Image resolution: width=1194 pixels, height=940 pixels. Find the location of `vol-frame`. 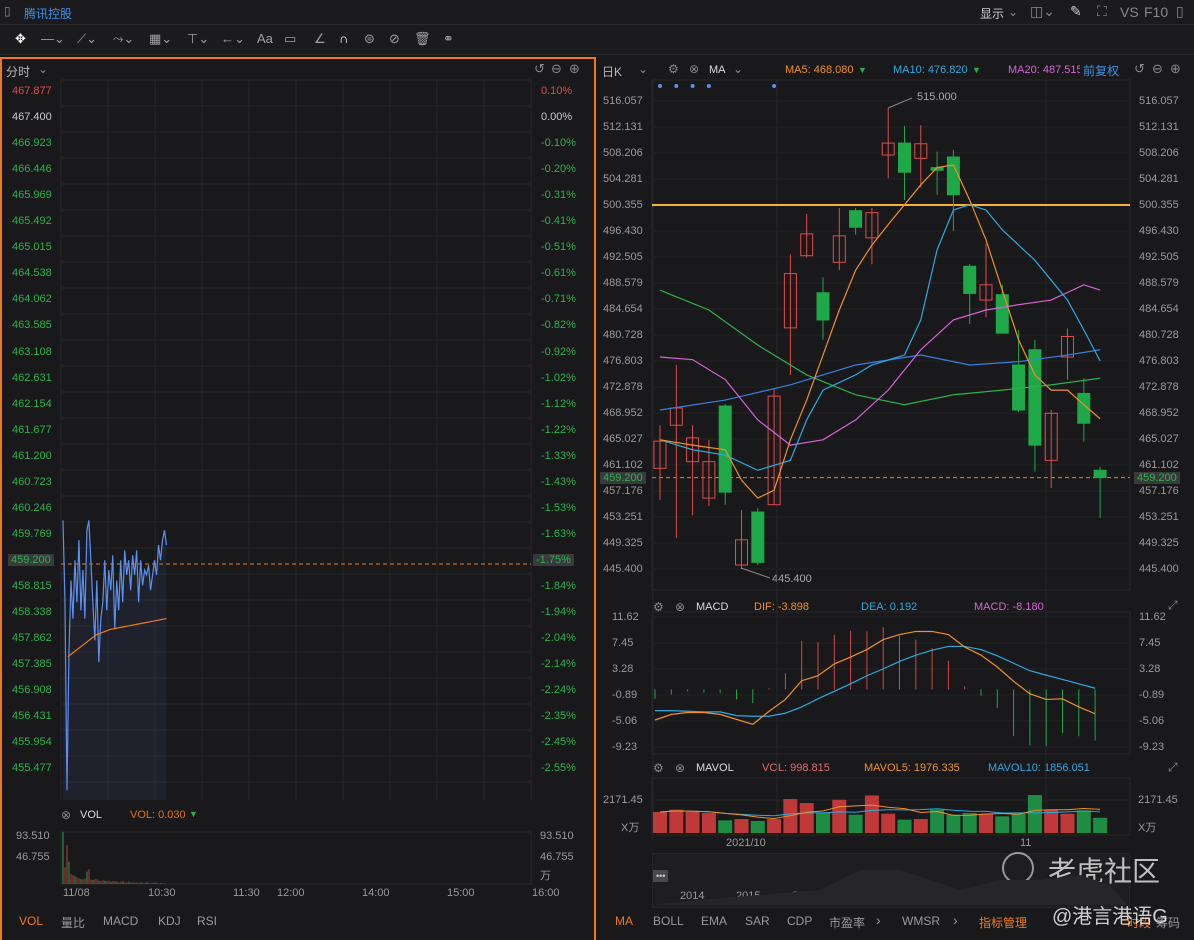

vol-frame is located at coordinates (296, 858).